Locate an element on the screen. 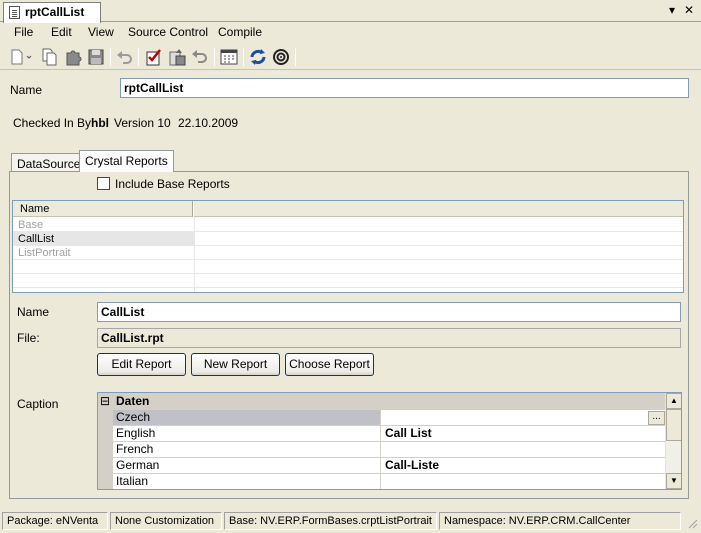  copy-icon is located at coordinates (50, 57).